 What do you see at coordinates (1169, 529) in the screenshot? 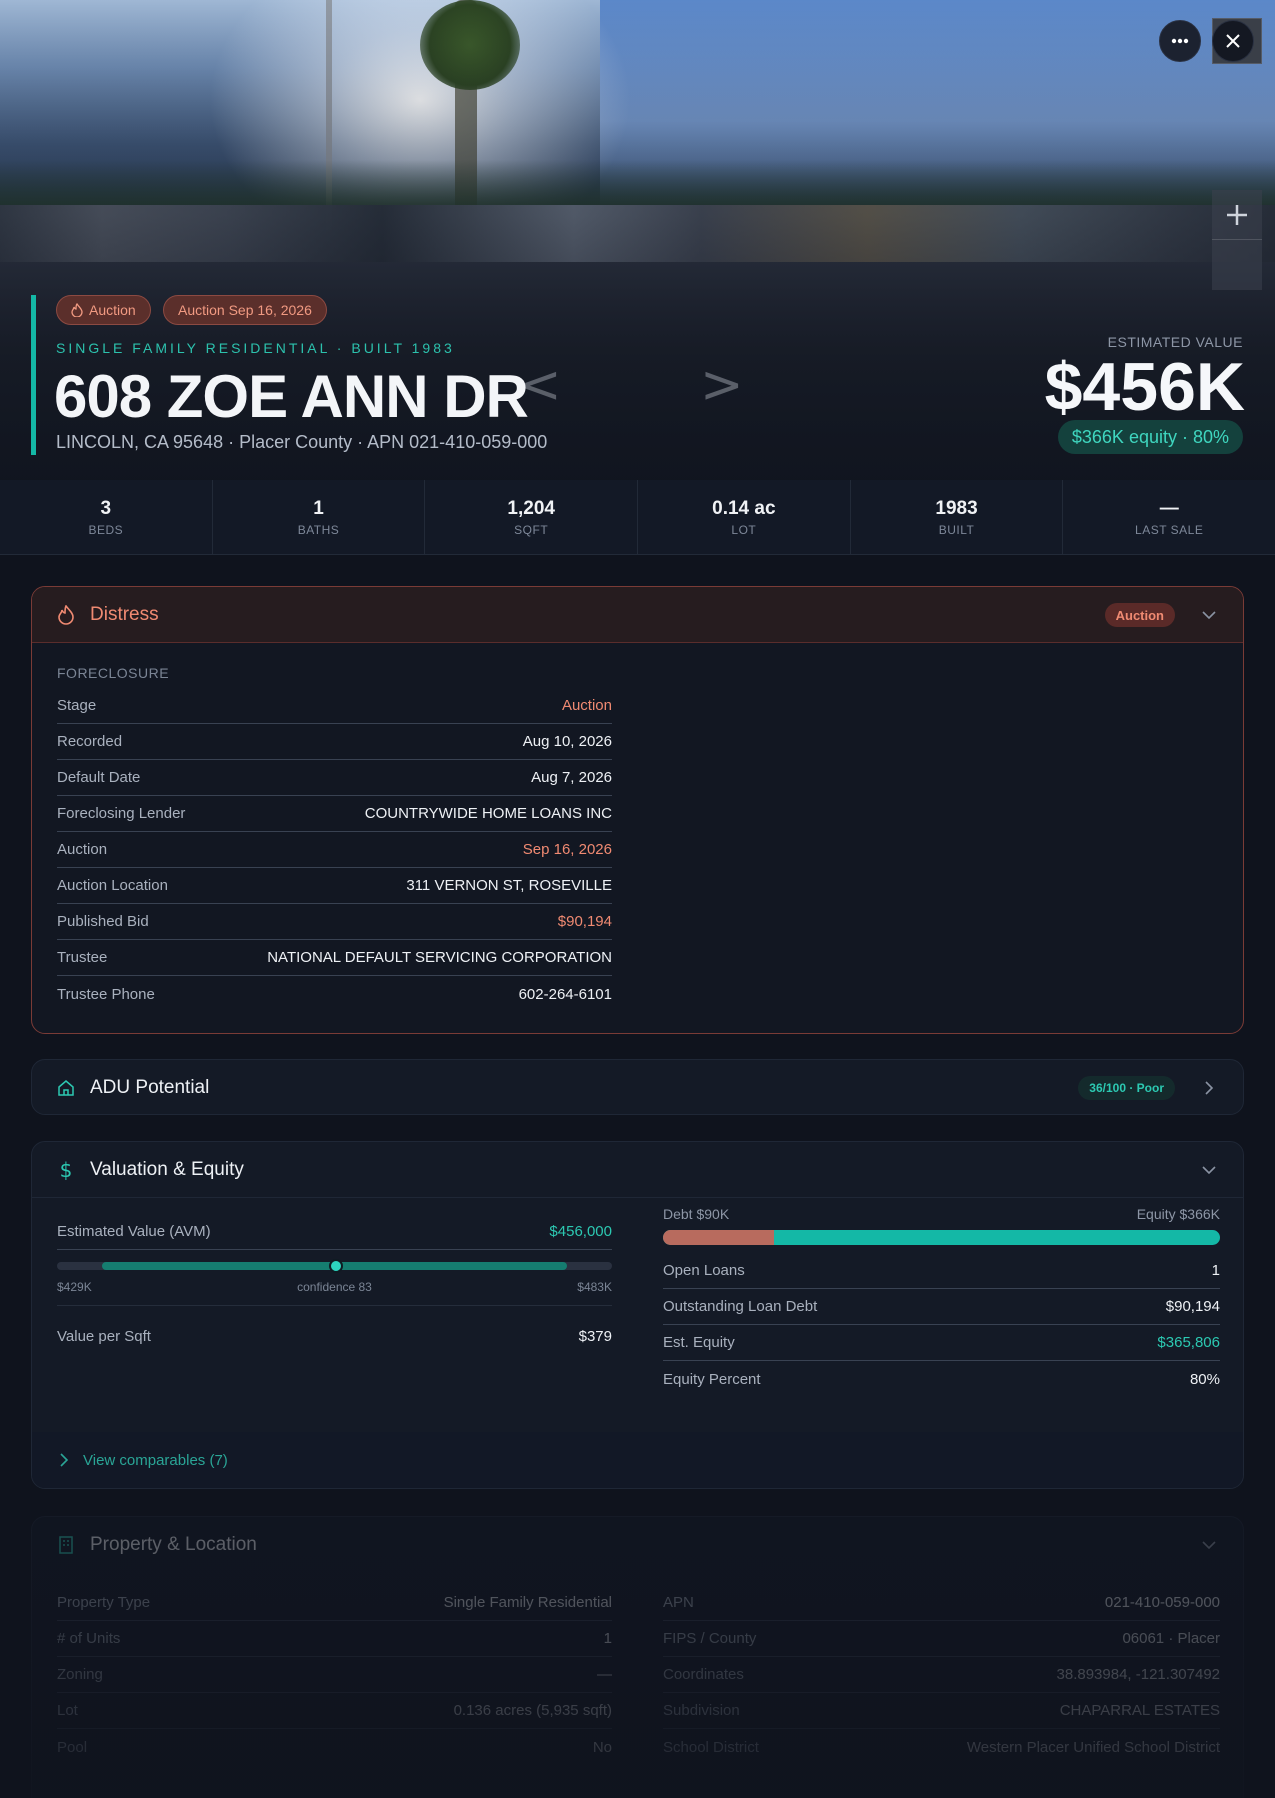
I see `stat-label: LAST SALE` at bounding box center [1169, 529].